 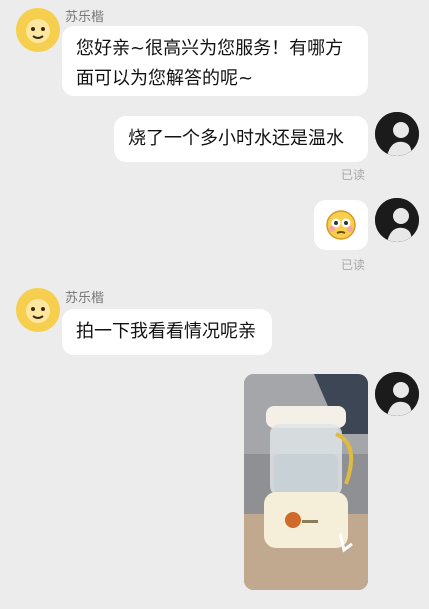 What do you see at coordinates (210, 48) in the screenshot?
I see `message-text-line: 您好亲~很高兴为您服务！有哪方` at bounding box center [210, 48].